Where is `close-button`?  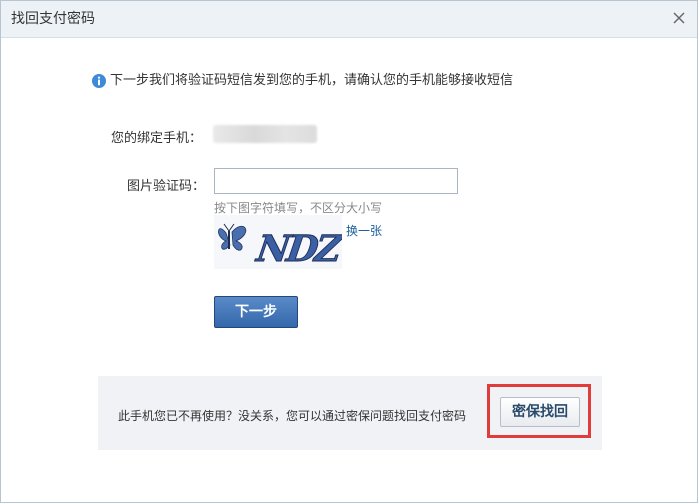
close-button is located at coordinates (679, 18).